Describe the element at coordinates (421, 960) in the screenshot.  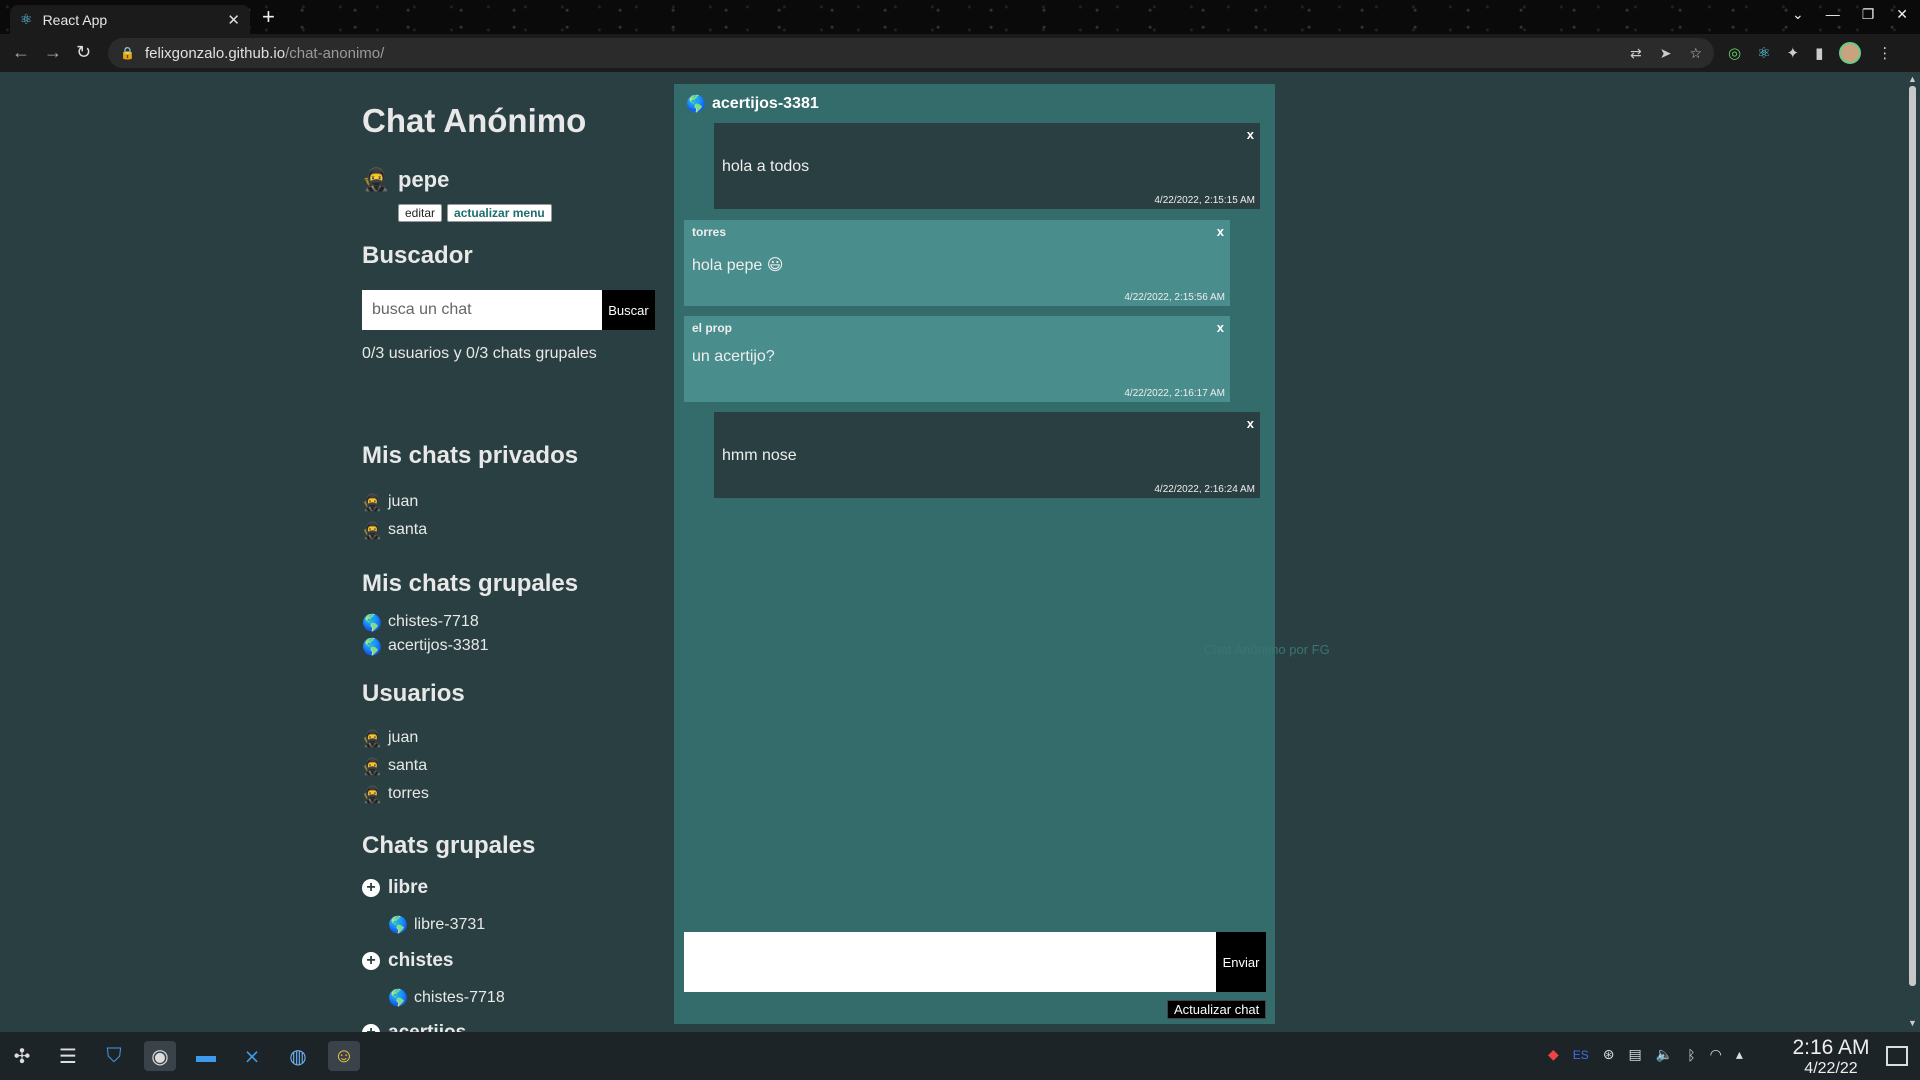
I see `group-category-name: chistes` at that location.